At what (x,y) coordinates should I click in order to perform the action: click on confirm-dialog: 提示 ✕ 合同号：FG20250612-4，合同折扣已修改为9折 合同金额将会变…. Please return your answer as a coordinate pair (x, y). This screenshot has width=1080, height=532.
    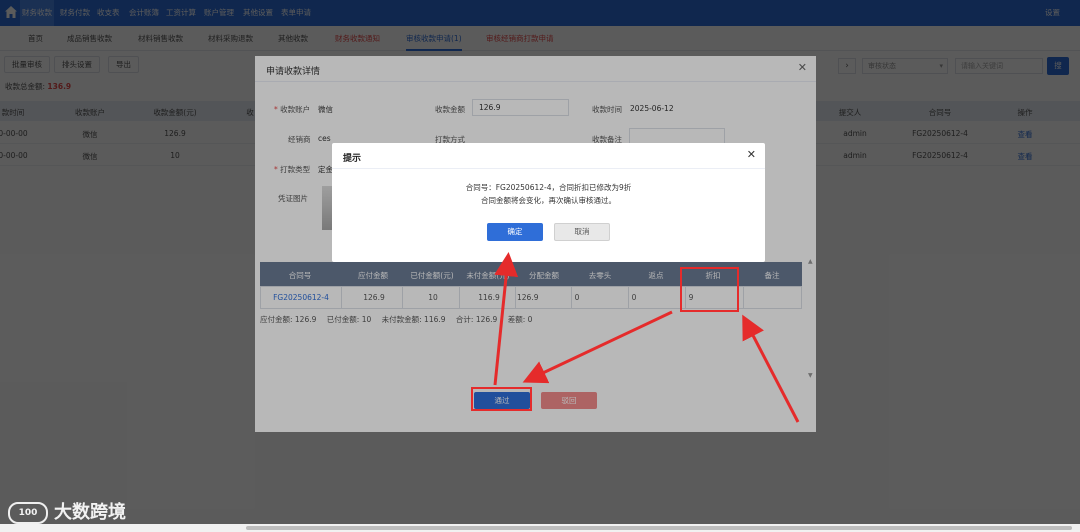
    Looking at the image, I should click on (548, 202).